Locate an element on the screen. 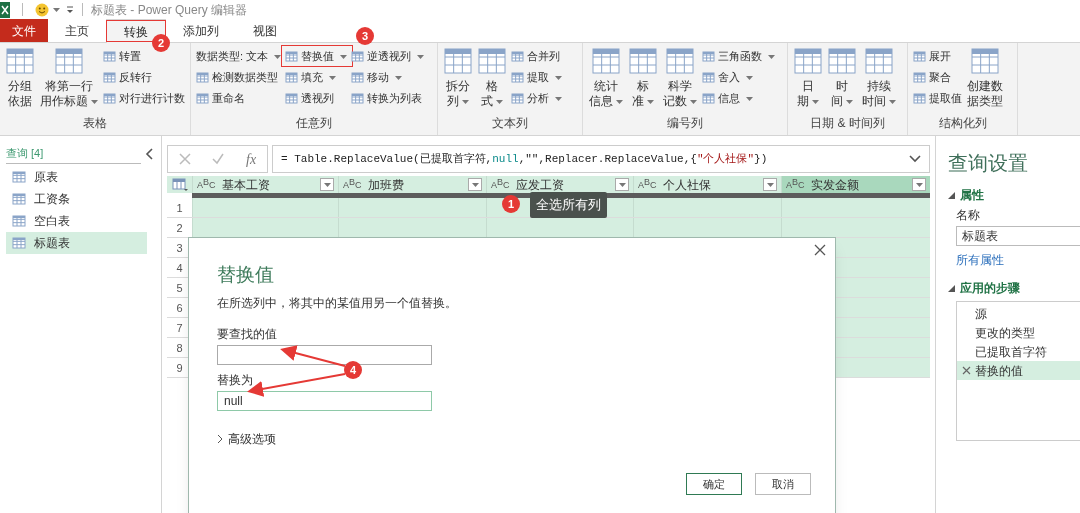  ribbon-button: 提取 is located at coordinates (536, 77).